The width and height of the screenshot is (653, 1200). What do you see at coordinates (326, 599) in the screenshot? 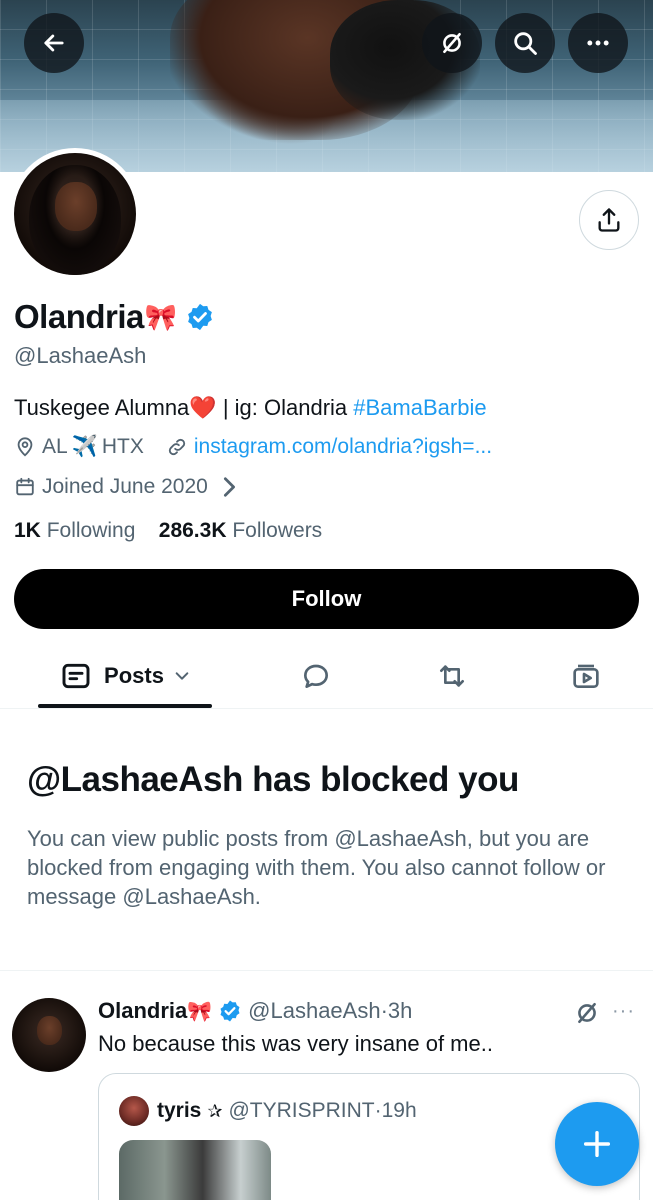
I see `follow-button: Follow` at bounding box center [326, 599].